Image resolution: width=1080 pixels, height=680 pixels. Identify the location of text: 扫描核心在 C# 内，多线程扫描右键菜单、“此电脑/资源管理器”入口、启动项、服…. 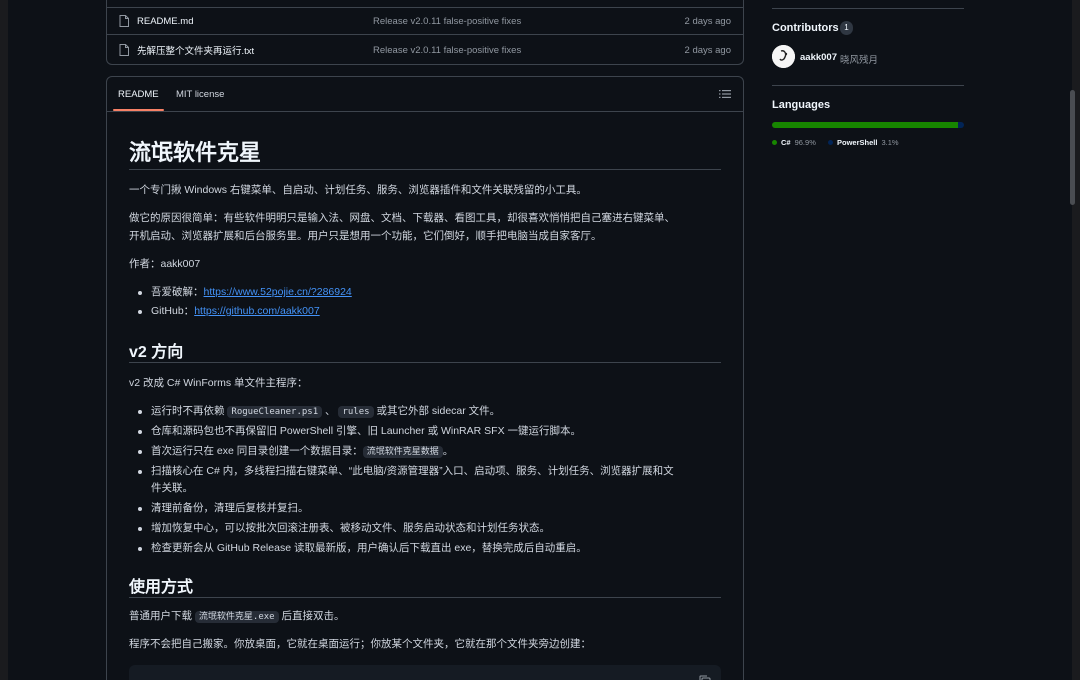
(412, 471).